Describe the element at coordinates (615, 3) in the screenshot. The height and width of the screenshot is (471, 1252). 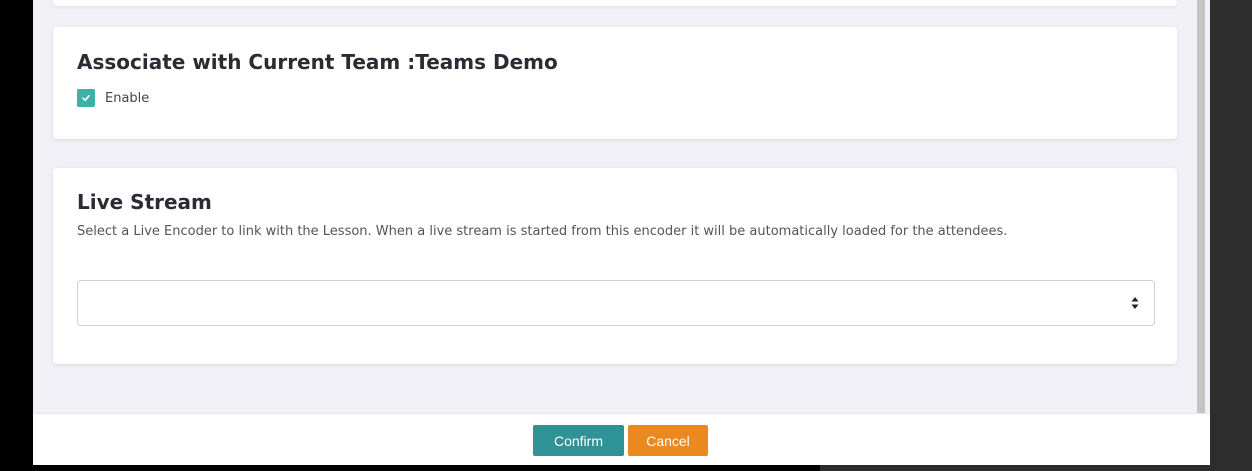
I see `previous-card-edge` at that location.